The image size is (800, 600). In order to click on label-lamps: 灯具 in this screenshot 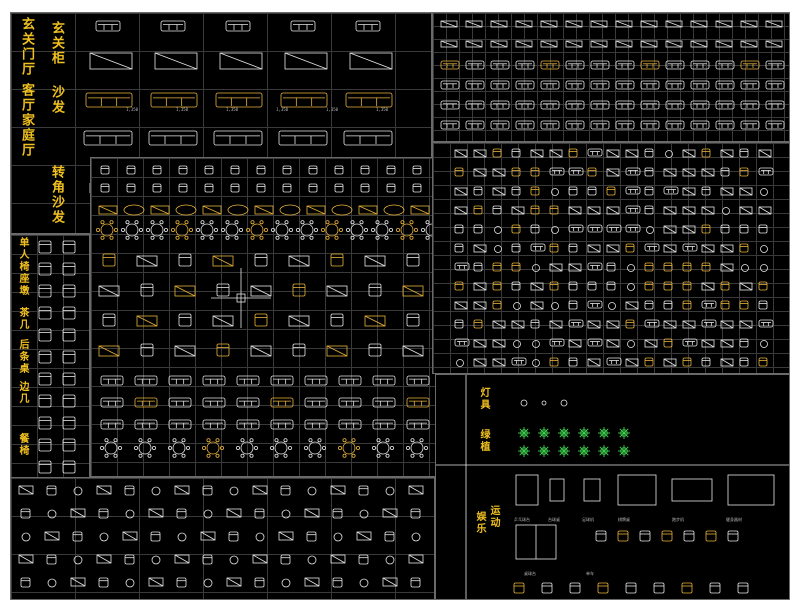, I will do `click(483, 399)`.